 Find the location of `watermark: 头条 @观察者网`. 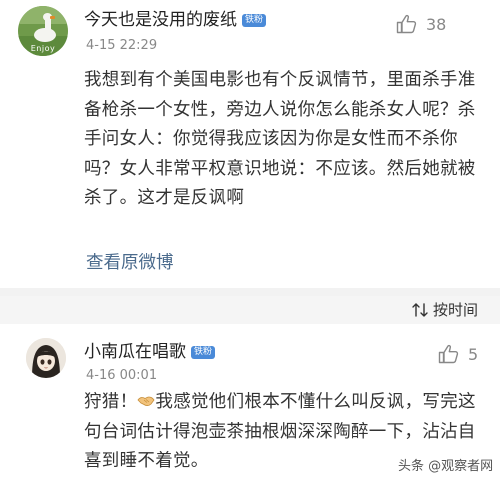

watermark: 头条 @观察者网 is located at coordinates (446, 466).